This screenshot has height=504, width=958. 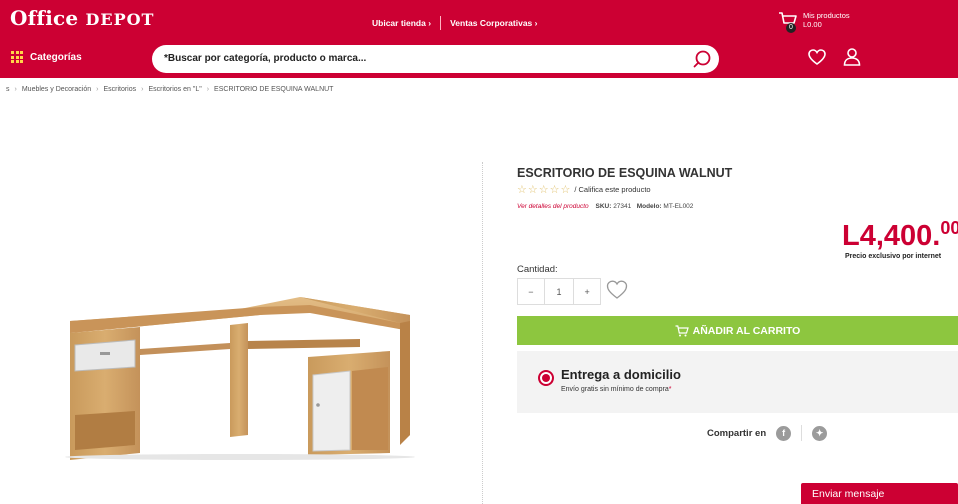 What do you see at coordinates (401, 23) in the screenshot?
I see `store-locator-link: Ubicar tienda ›` at bounding box center [401, 23].